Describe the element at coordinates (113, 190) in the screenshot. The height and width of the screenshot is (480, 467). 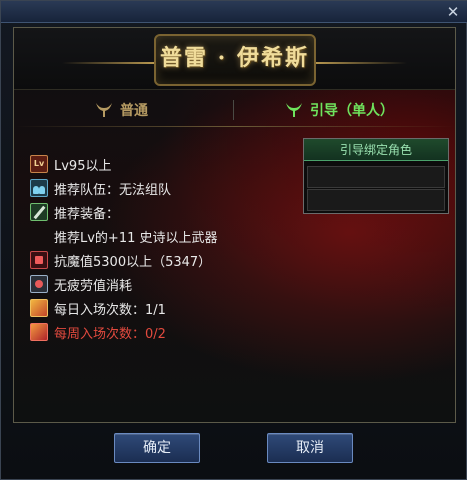
I see `party-text: 推荐队伍：无法组队` at that location.